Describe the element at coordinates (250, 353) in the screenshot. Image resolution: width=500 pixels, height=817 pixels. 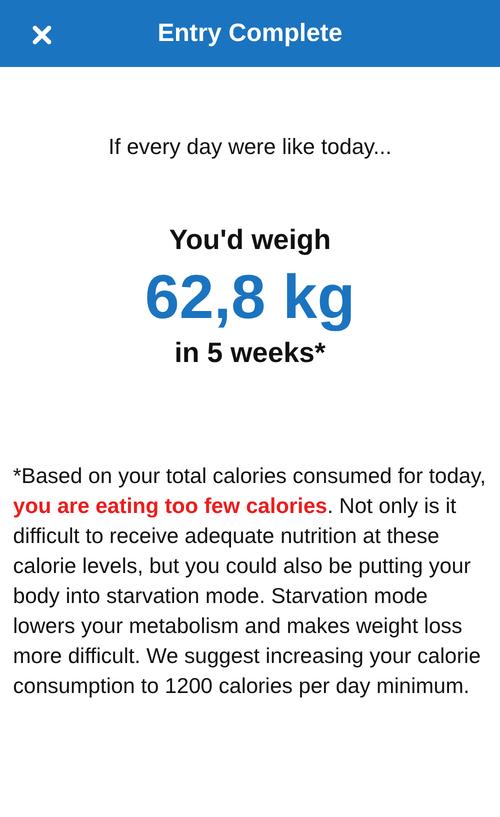
I see `result-period-text: in 5 weeks*` at that location.